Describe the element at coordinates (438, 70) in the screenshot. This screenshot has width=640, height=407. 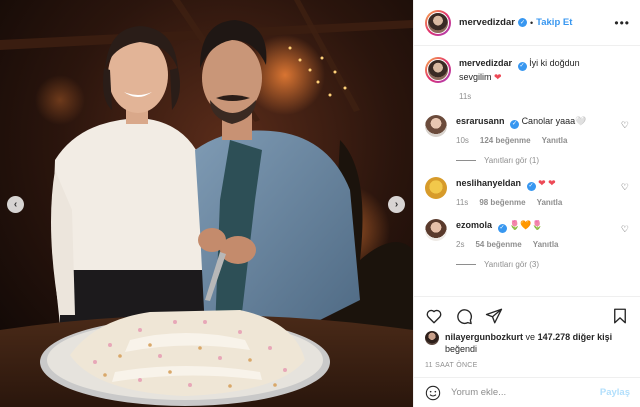
I see `caption-avatar` at that location.